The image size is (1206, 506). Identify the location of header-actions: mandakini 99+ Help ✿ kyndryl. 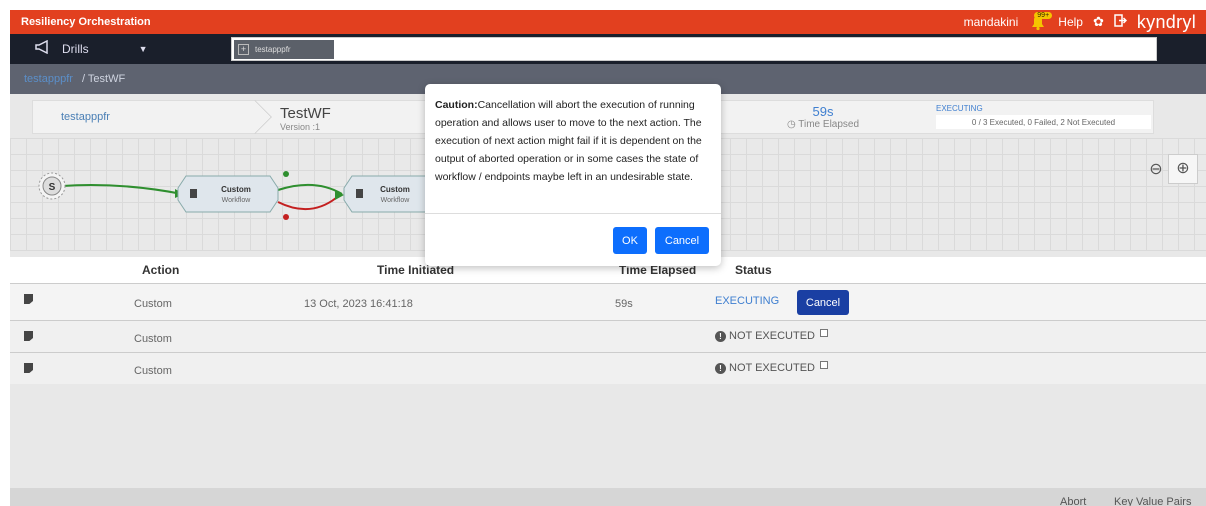
(1080, 22).